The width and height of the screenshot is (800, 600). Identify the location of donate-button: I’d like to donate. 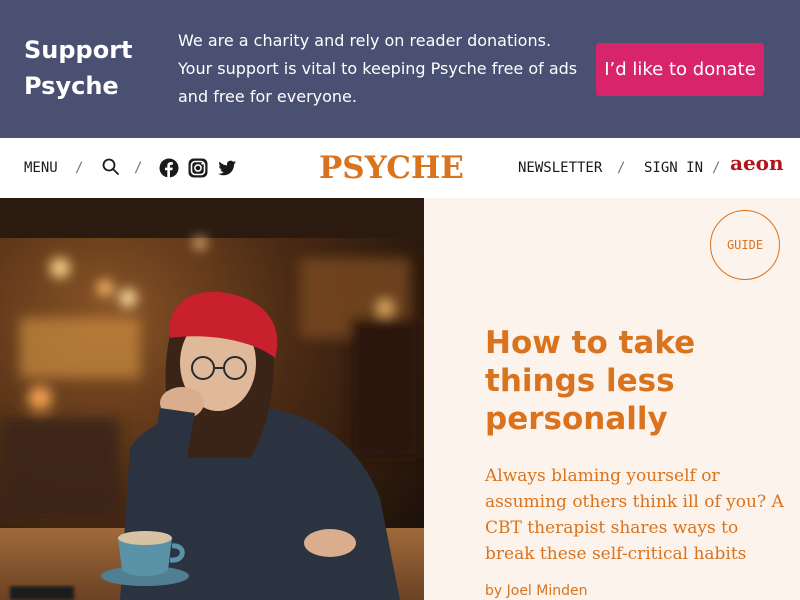
(680, 69).